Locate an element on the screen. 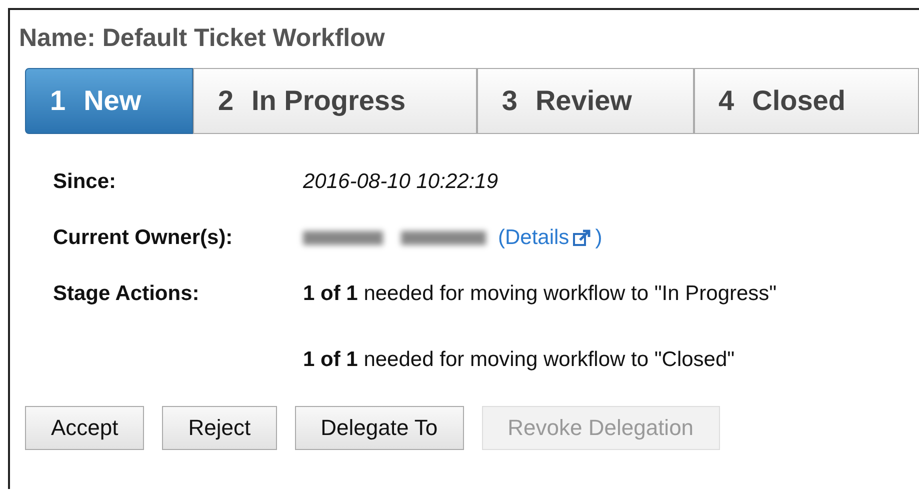 The width and height of the screenshot is (919, 491). action-button: Delegate To is located at coordinates (379, 428).